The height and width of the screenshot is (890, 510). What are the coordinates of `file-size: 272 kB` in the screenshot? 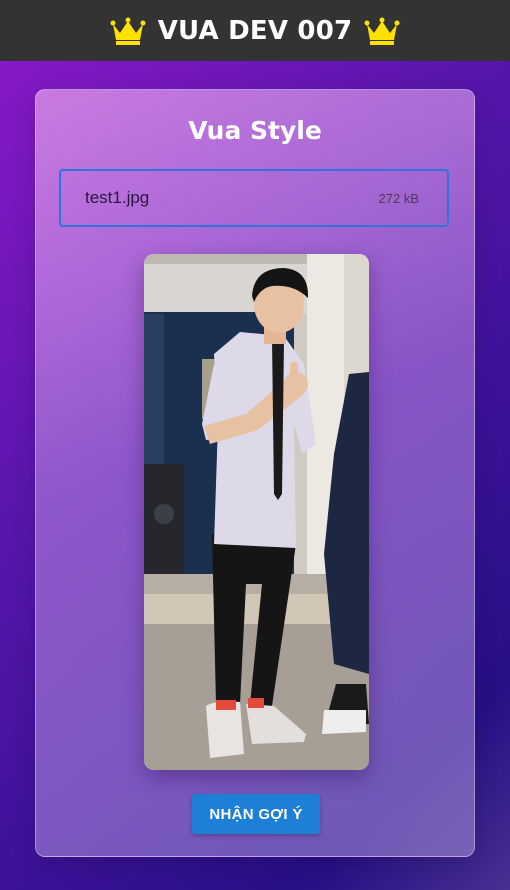 It's located at (398, 198).